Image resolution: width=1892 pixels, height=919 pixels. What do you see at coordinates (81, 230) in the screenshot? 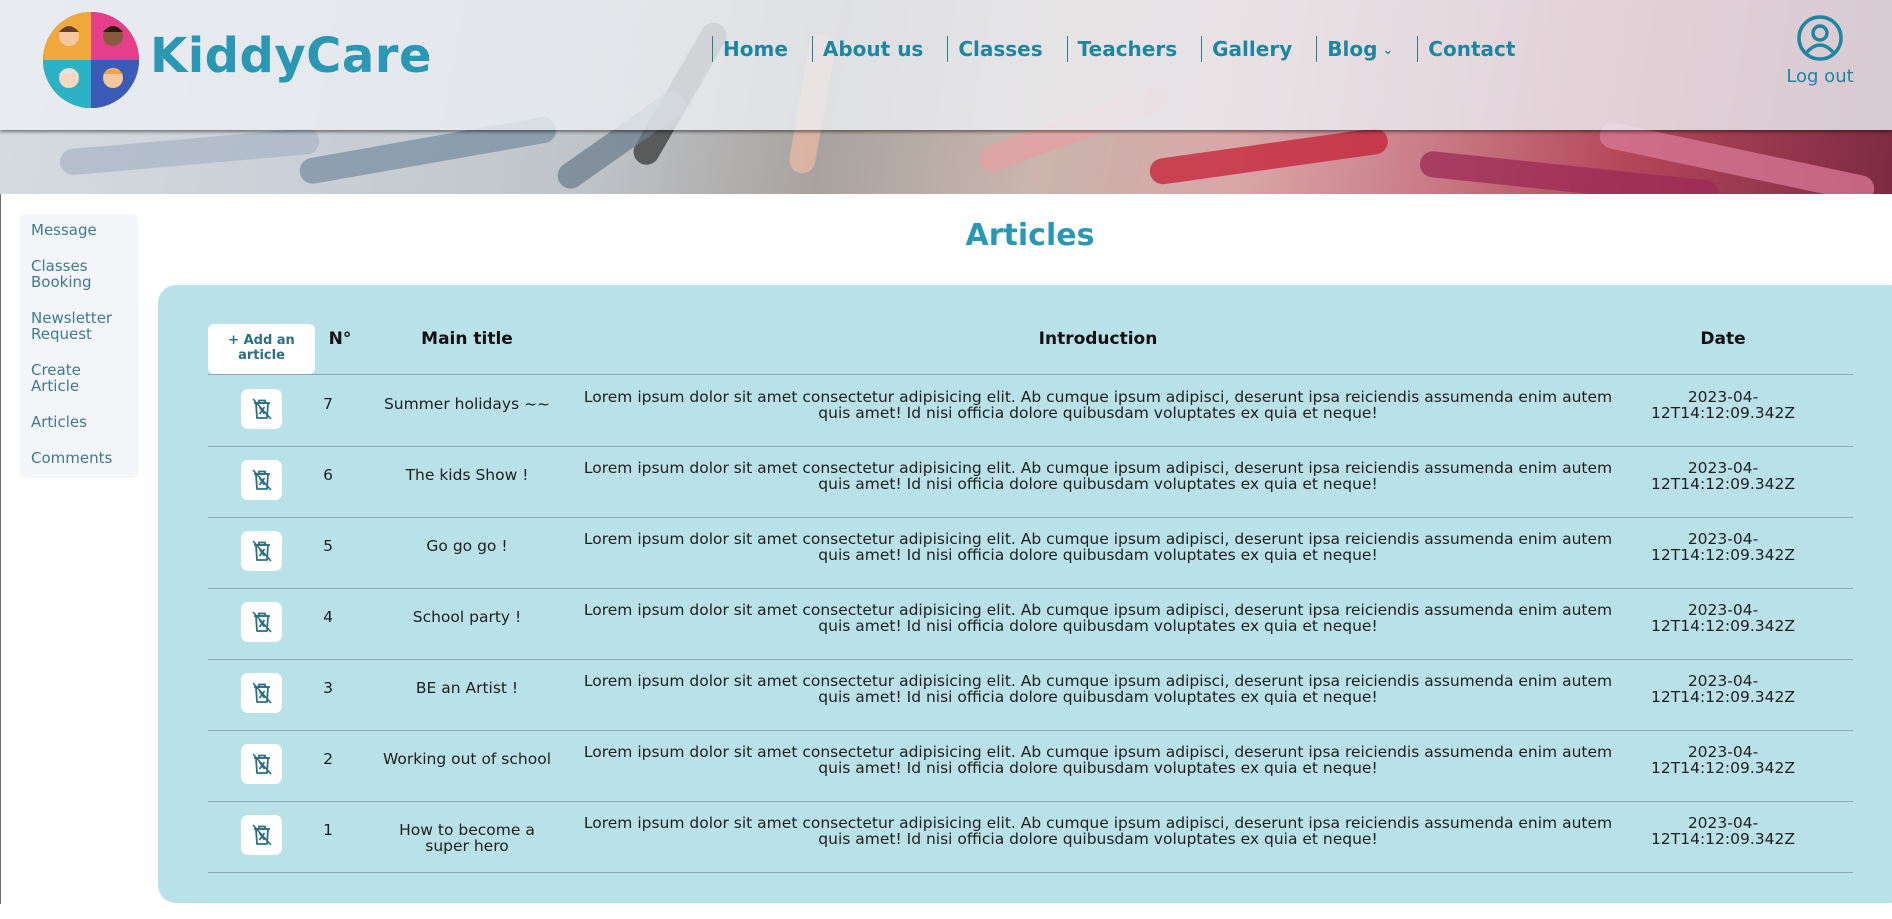
I see `sidebar-item-message: Message` at bounding box center [81, 230].